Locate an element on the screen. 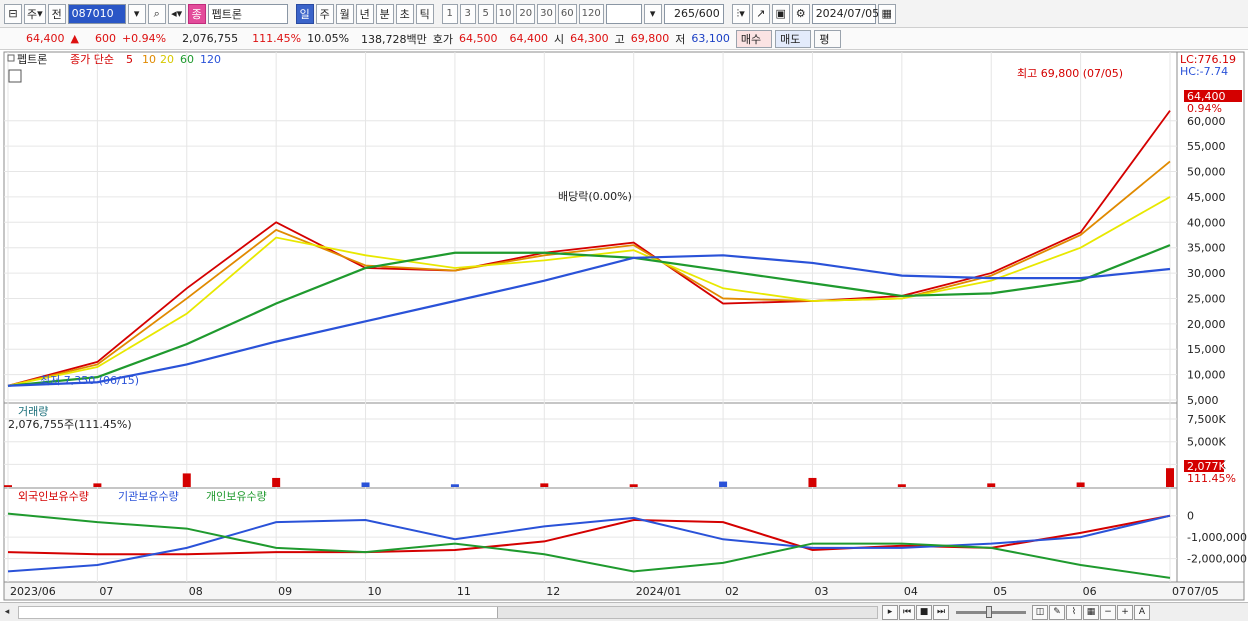  period-day-label: 일 is located at coordinates (304, 14).